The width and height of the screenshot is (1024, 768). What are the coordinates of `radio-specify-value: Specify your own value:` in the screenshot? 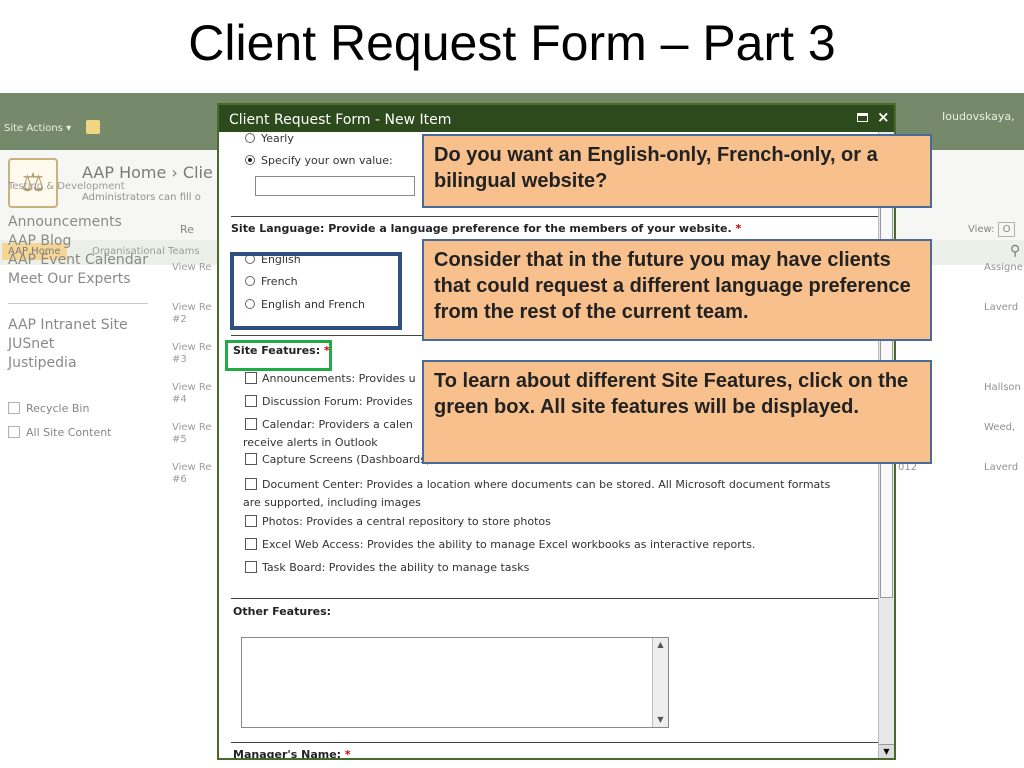 It's located at (319, 160).